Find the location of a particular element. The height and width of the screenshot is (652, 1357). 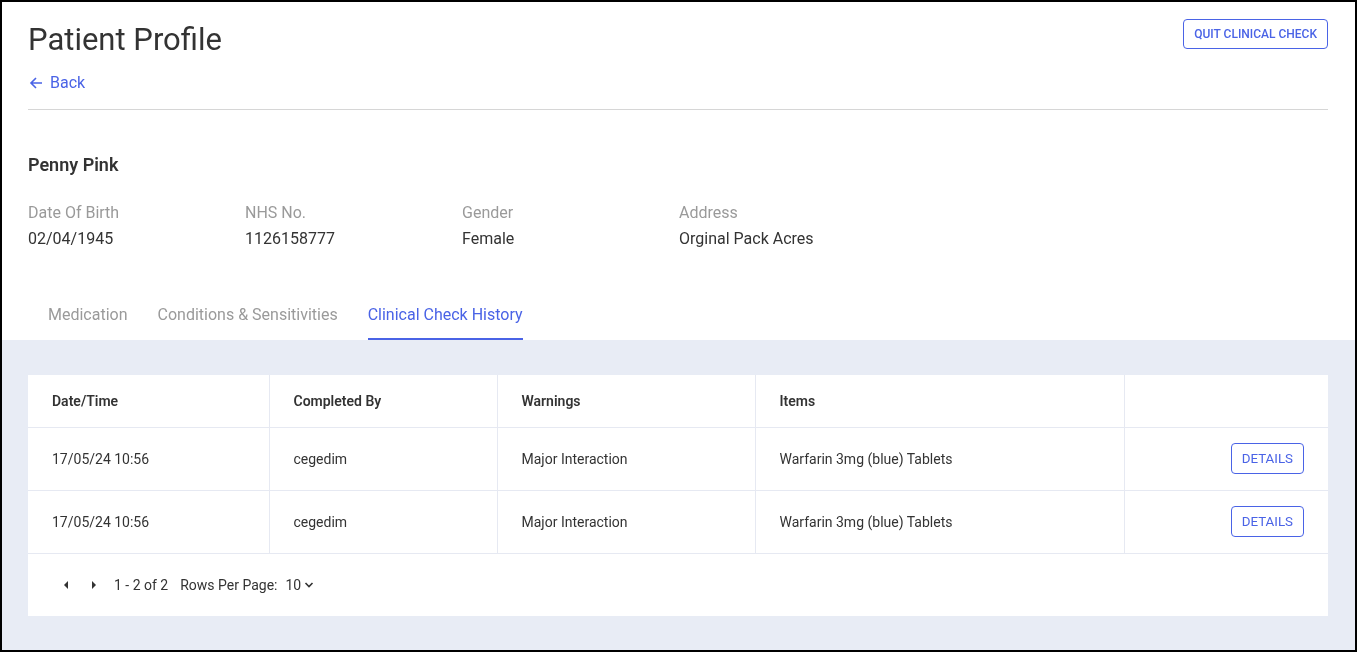

back-link: Back is located at coordinates (57, 82).